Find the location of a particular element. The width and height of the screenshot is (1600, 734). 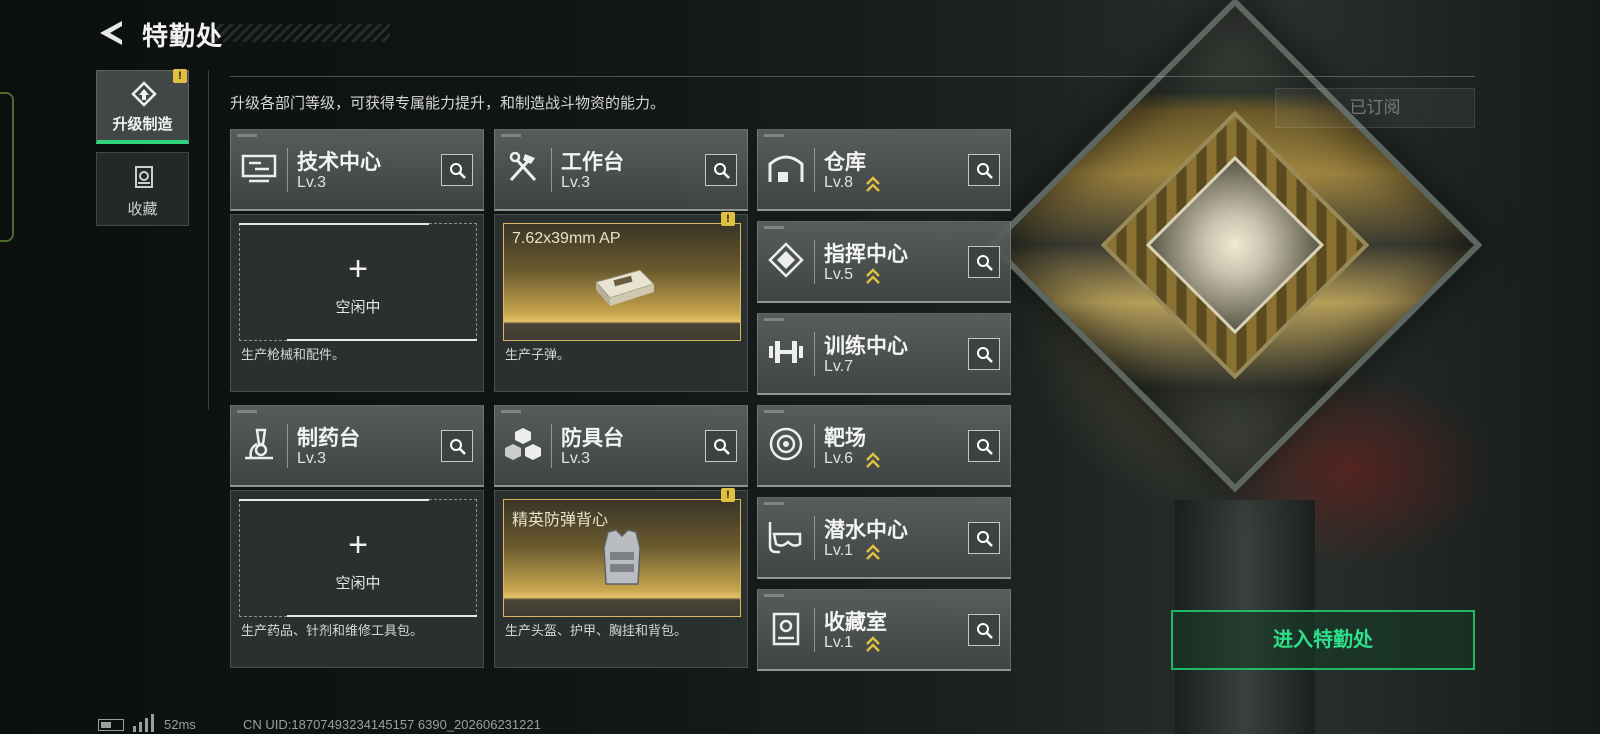

tab-upgrade-craft-label: 升级制造 is located at coordinates (142, 124).